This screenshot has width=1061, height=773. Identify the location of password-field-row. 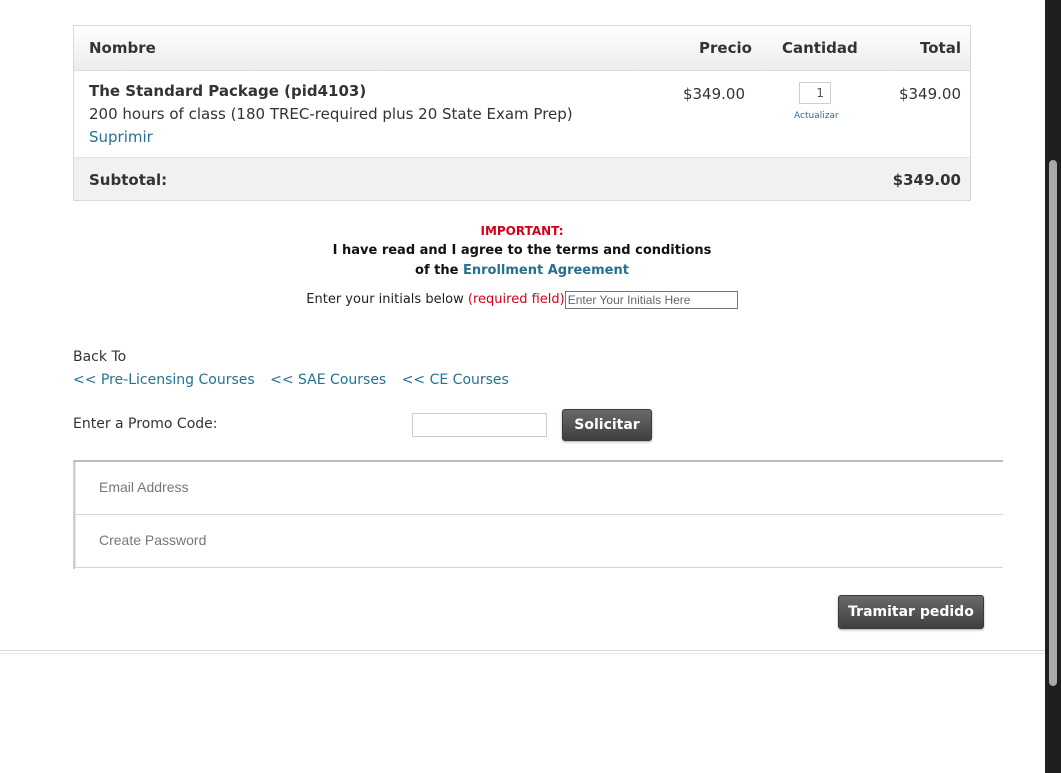
(539, 541).